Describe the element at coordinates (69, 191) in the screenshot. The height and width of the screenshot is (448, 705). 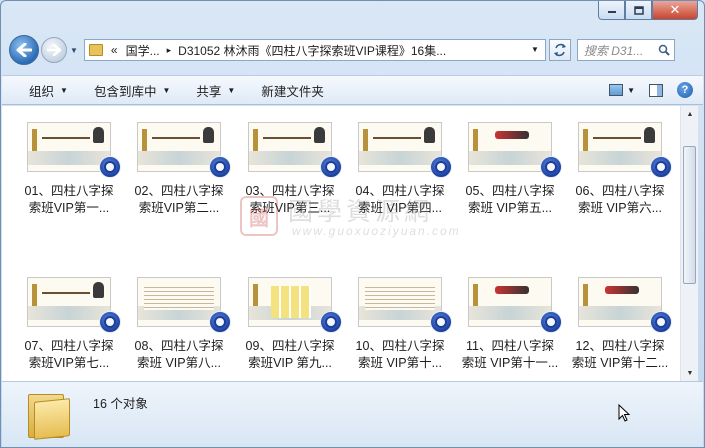
I see `file-name-line-1: 01、四柱八字探` at that location.